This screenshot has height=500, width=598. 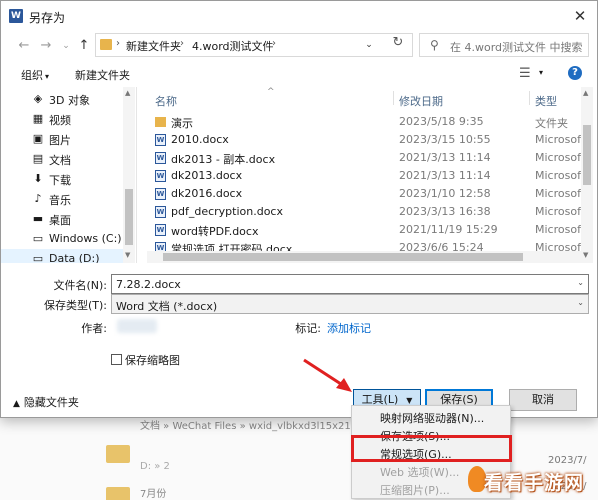 What do you see at coordinates (32, 75) in the screenshot?
I see `organize-label: 组织` at bounding box center [32, 75].